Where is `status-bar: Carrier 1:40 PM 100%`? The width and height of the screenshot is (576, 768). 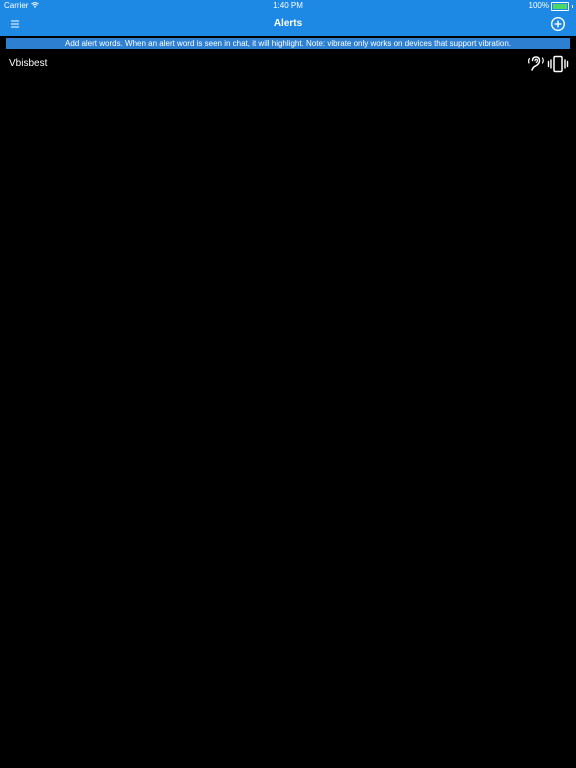 status-bar: Carrier 1:40 PM 100% is located at coordinates (288, 6).